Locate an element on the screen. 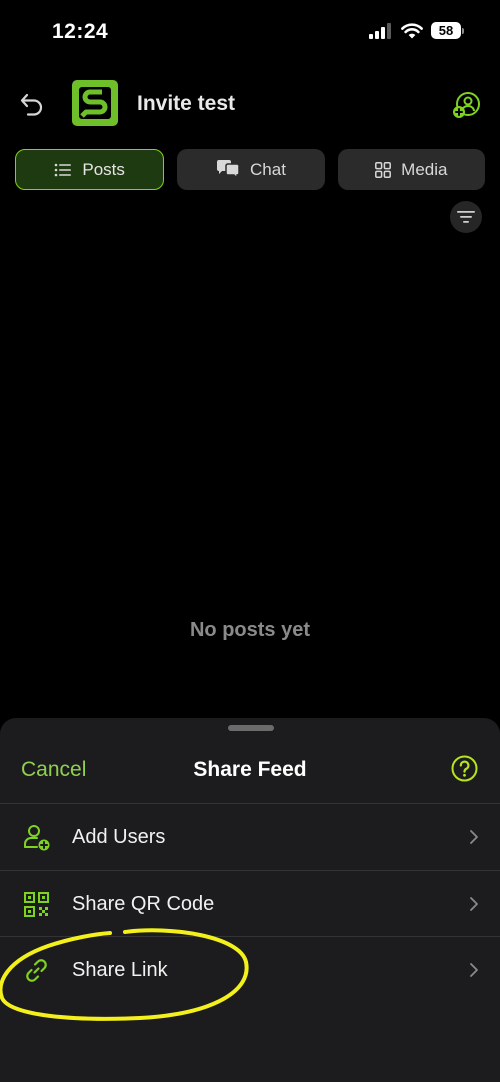 This screenshot has width=500, height=1082. menu-item-label: Add Users is located at coordinates (119, 837).